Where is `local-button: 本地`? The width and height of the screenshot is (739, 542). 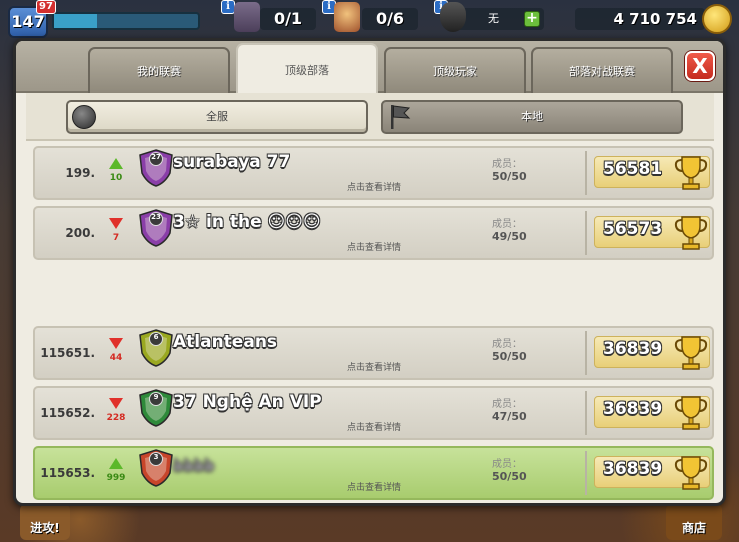 local-button: 本地 is located at coordinates (532, 117).